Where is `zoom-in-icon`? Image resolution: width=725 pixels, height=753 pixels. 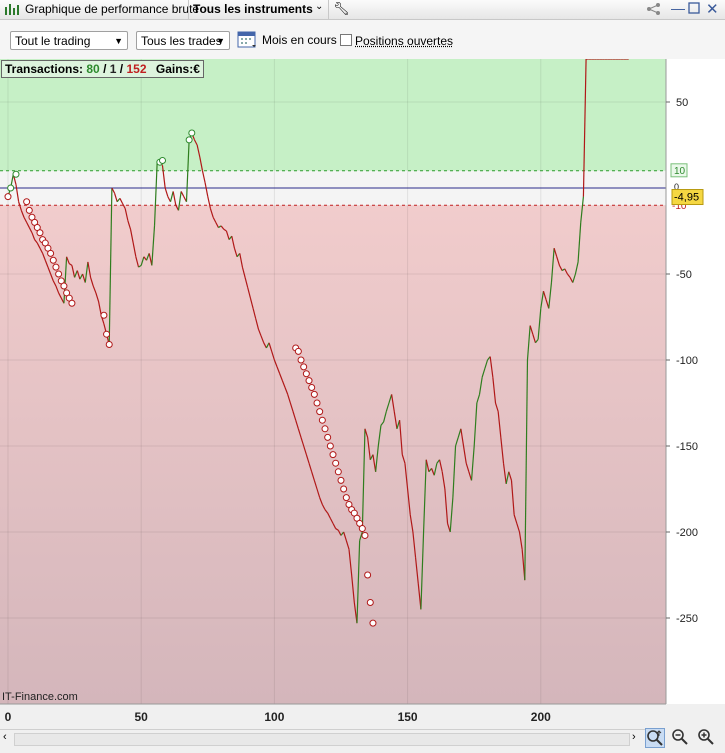
zoom-in-icon is located at coordinates (706, 737).